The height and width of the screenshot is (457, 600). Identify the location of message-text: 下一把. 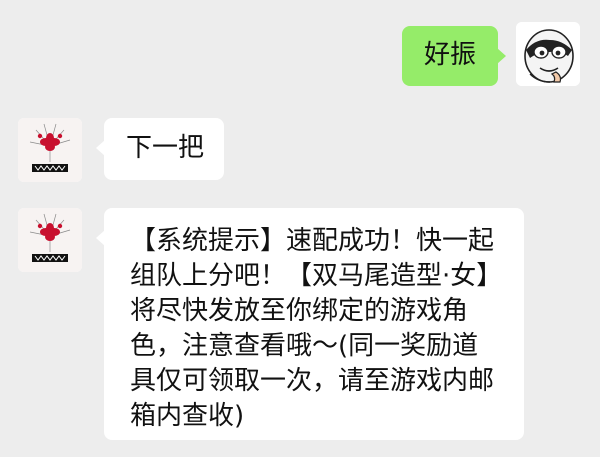
(165, 148).